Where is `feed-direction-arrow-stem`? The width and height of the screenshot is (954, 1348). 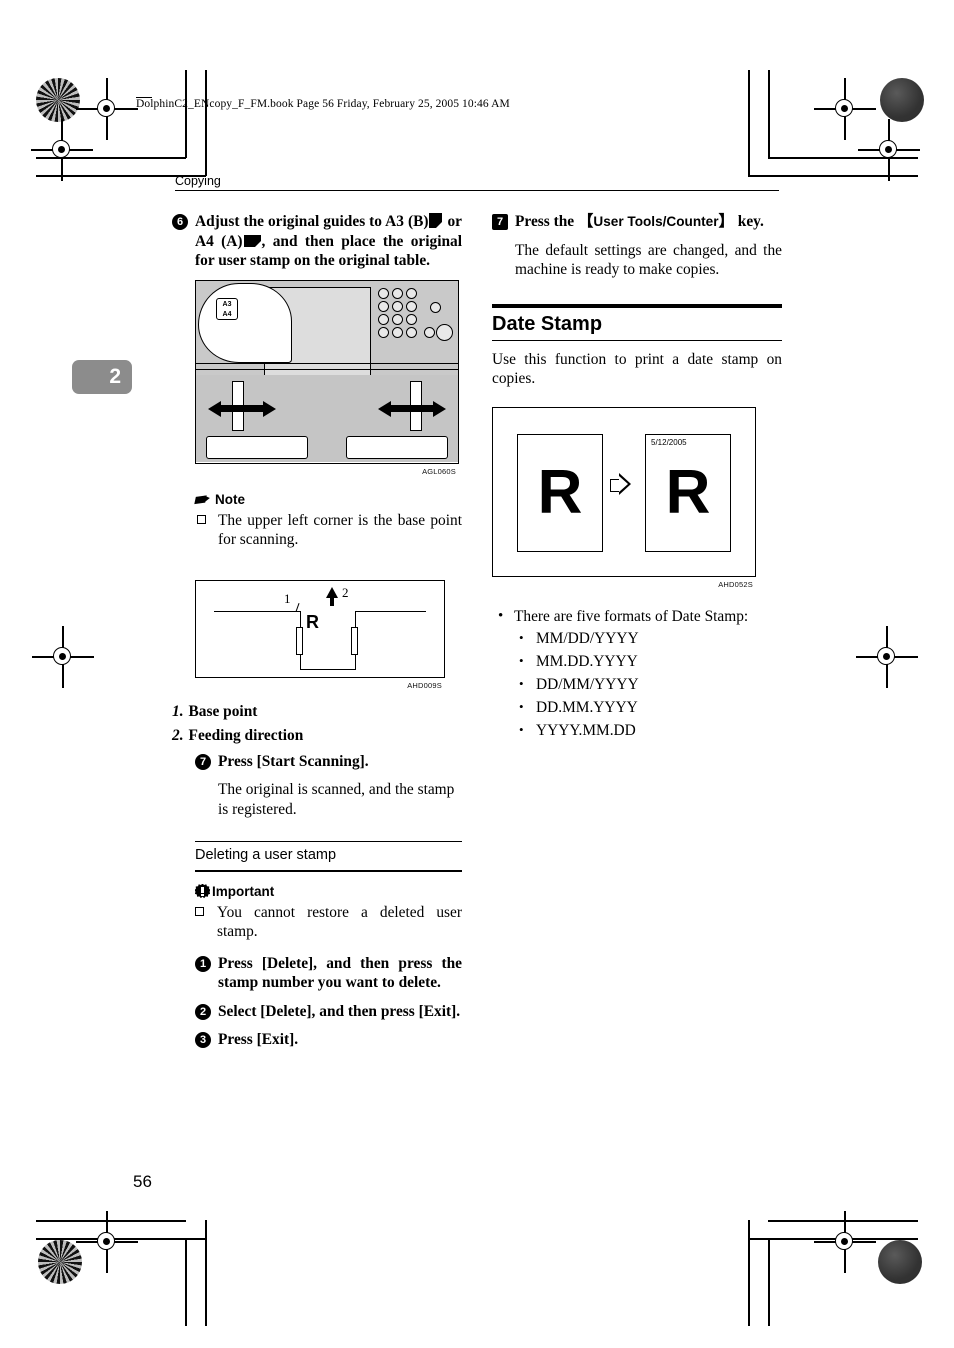
feed-direction-arrow-stem is located at coordinates (332, 600).